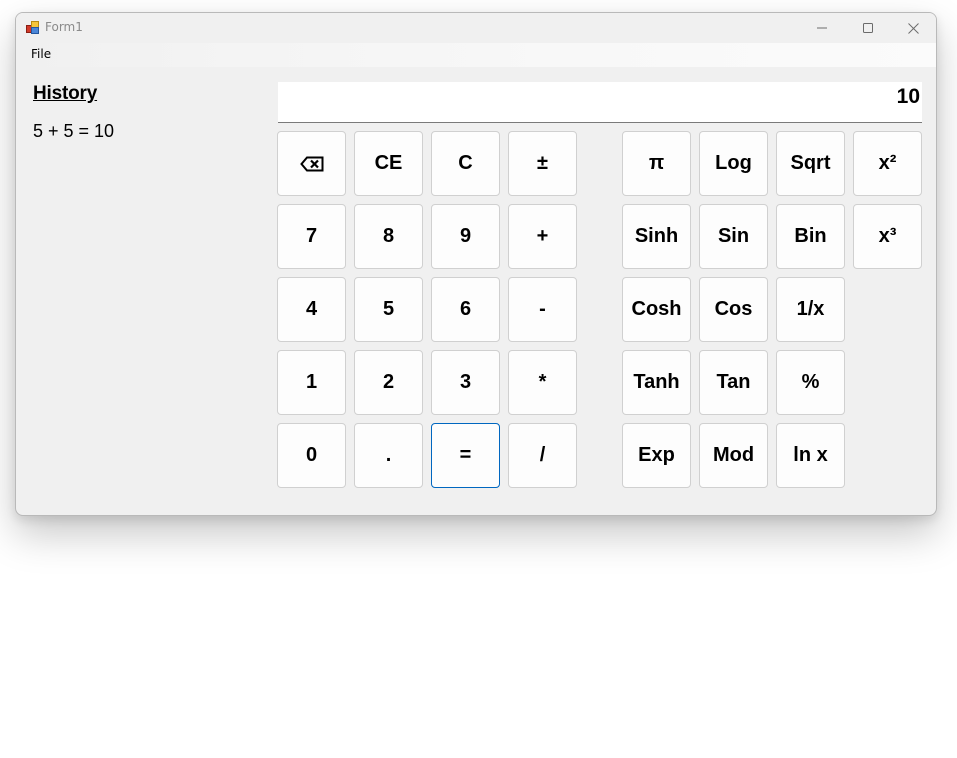 The image size is (957, 758). I want to click on button-label: *, so click(542, 382).